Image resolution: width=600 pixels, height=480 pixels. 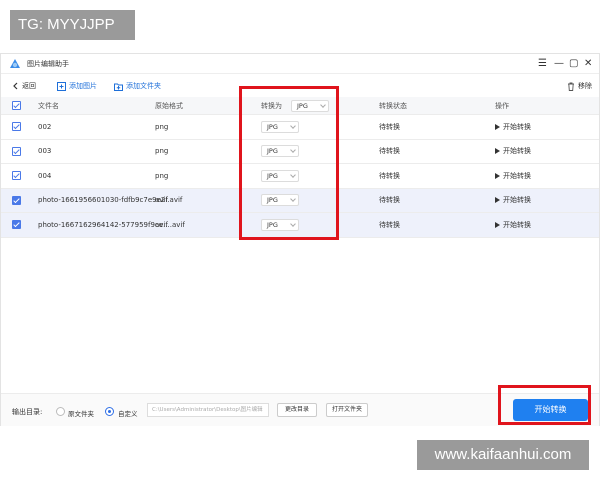 What do you see at coordinates (48, 105) in the screenshot?
I see `header-filename: 文件名` at bounding box center [48, 105].